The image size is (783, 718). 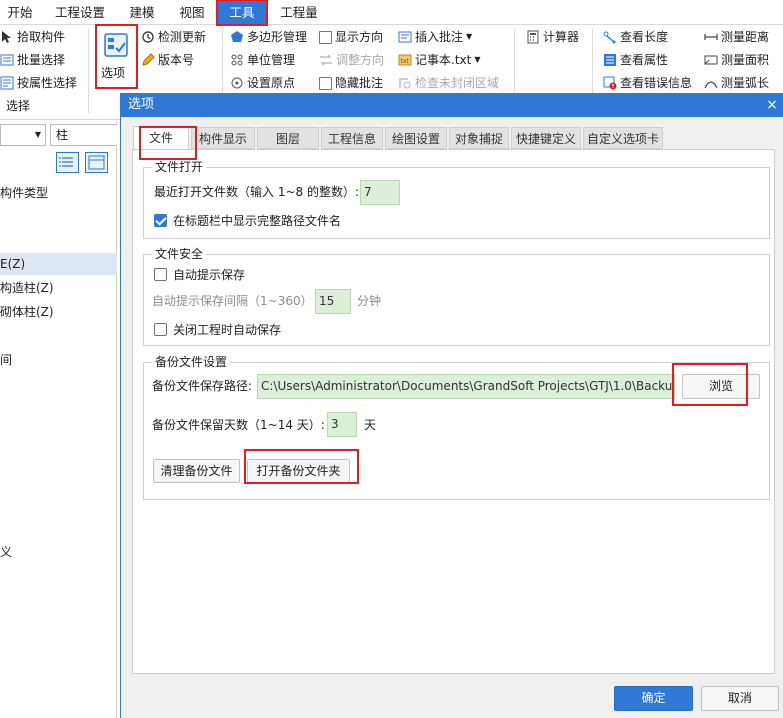 I want to click on attribute-select-icon, so click(x=7, y=83).